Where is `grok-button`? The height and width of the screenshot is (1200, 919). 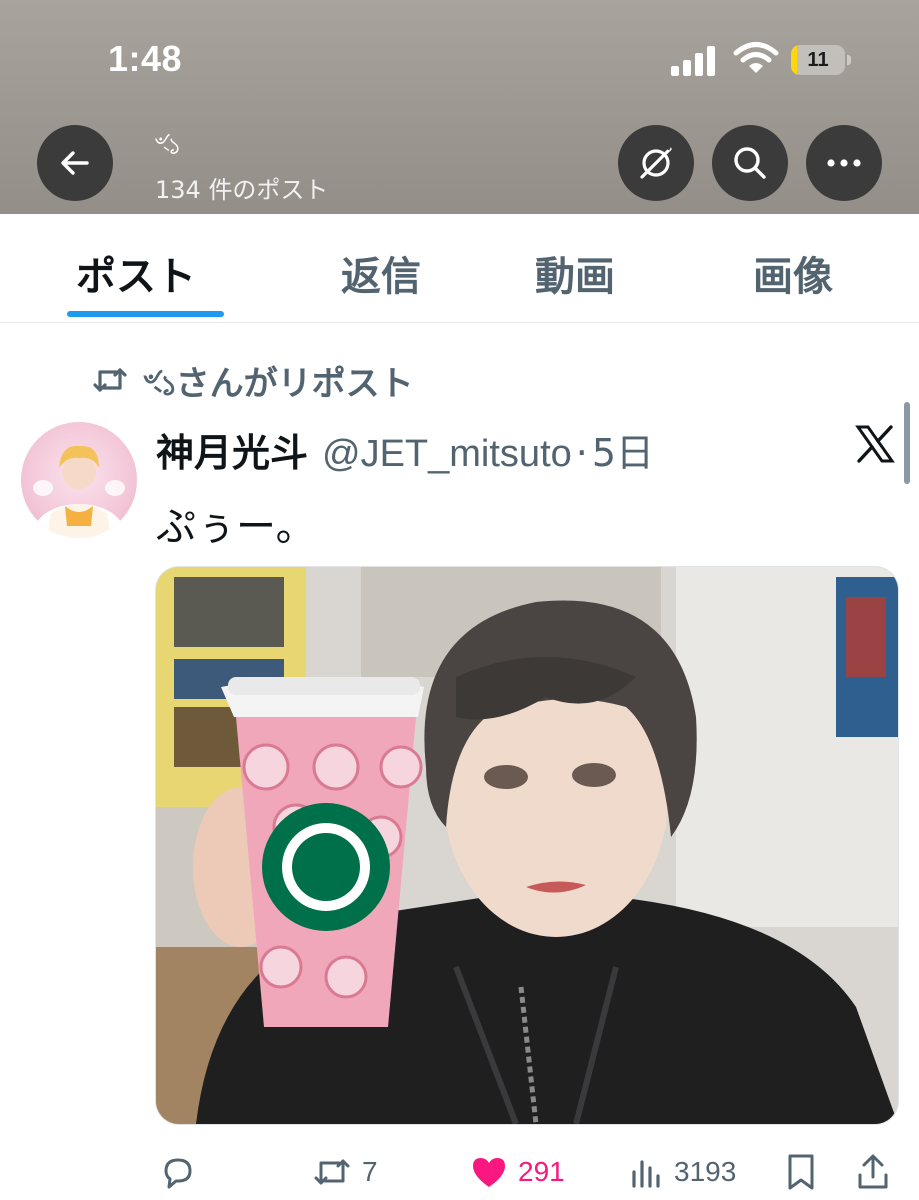 grok-button is located at coordinates (656, 163).